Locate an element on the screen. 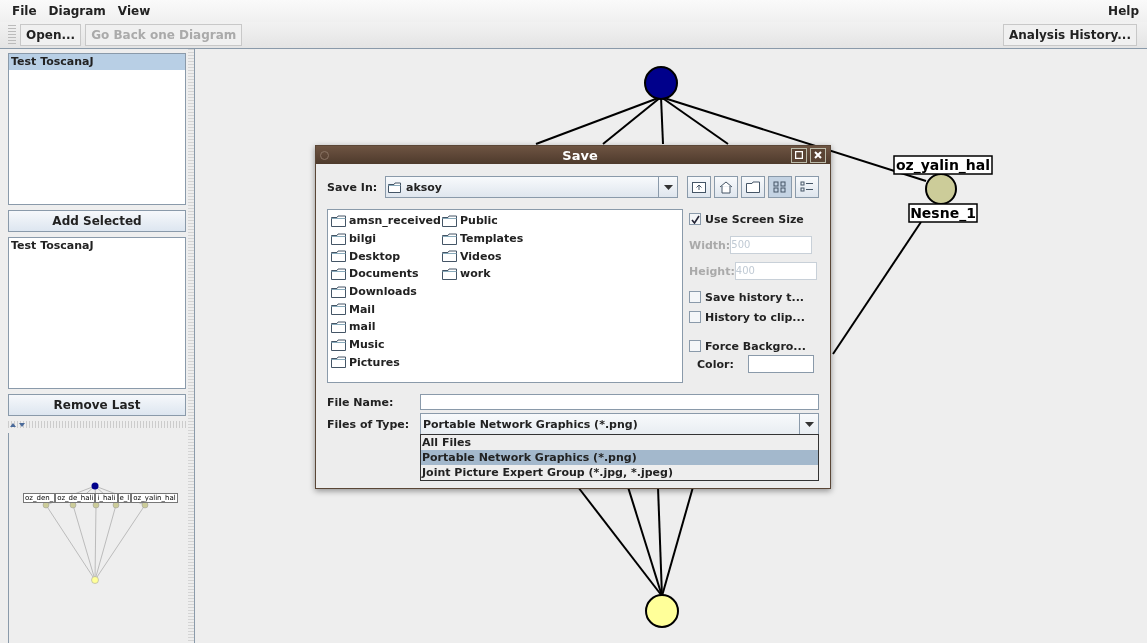 The image size is (1147, 643). folder-name: Downloads is located at coordinates (383, 292).